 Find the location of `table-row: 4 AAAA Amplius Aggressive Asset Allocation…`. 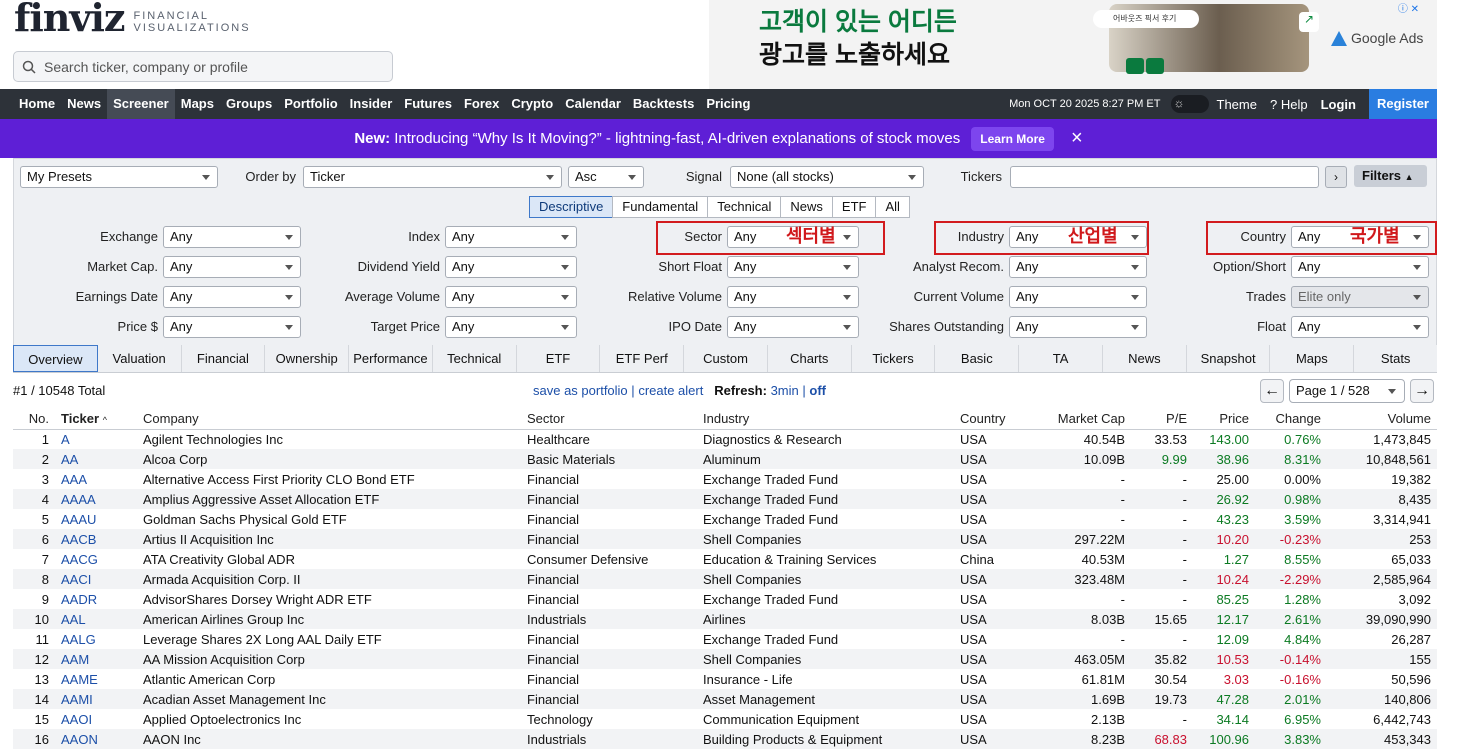

table-row: 4 AAAA Amplius Aggressive Asset Allocation… is located at coordinates (725, 499).